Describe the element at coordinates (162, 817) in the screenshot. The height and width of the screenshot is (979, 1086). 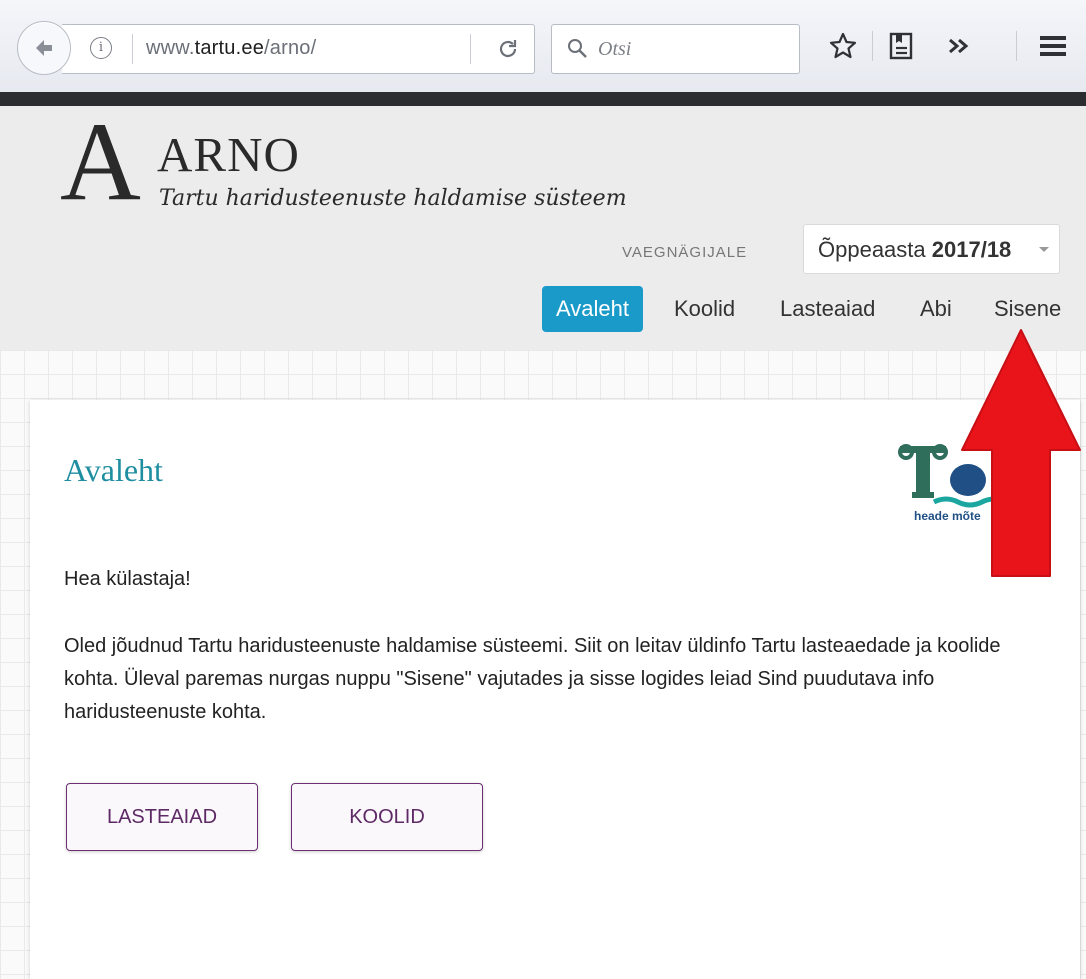
I see `kindergartens-button: LASTEAIAD` at that location.